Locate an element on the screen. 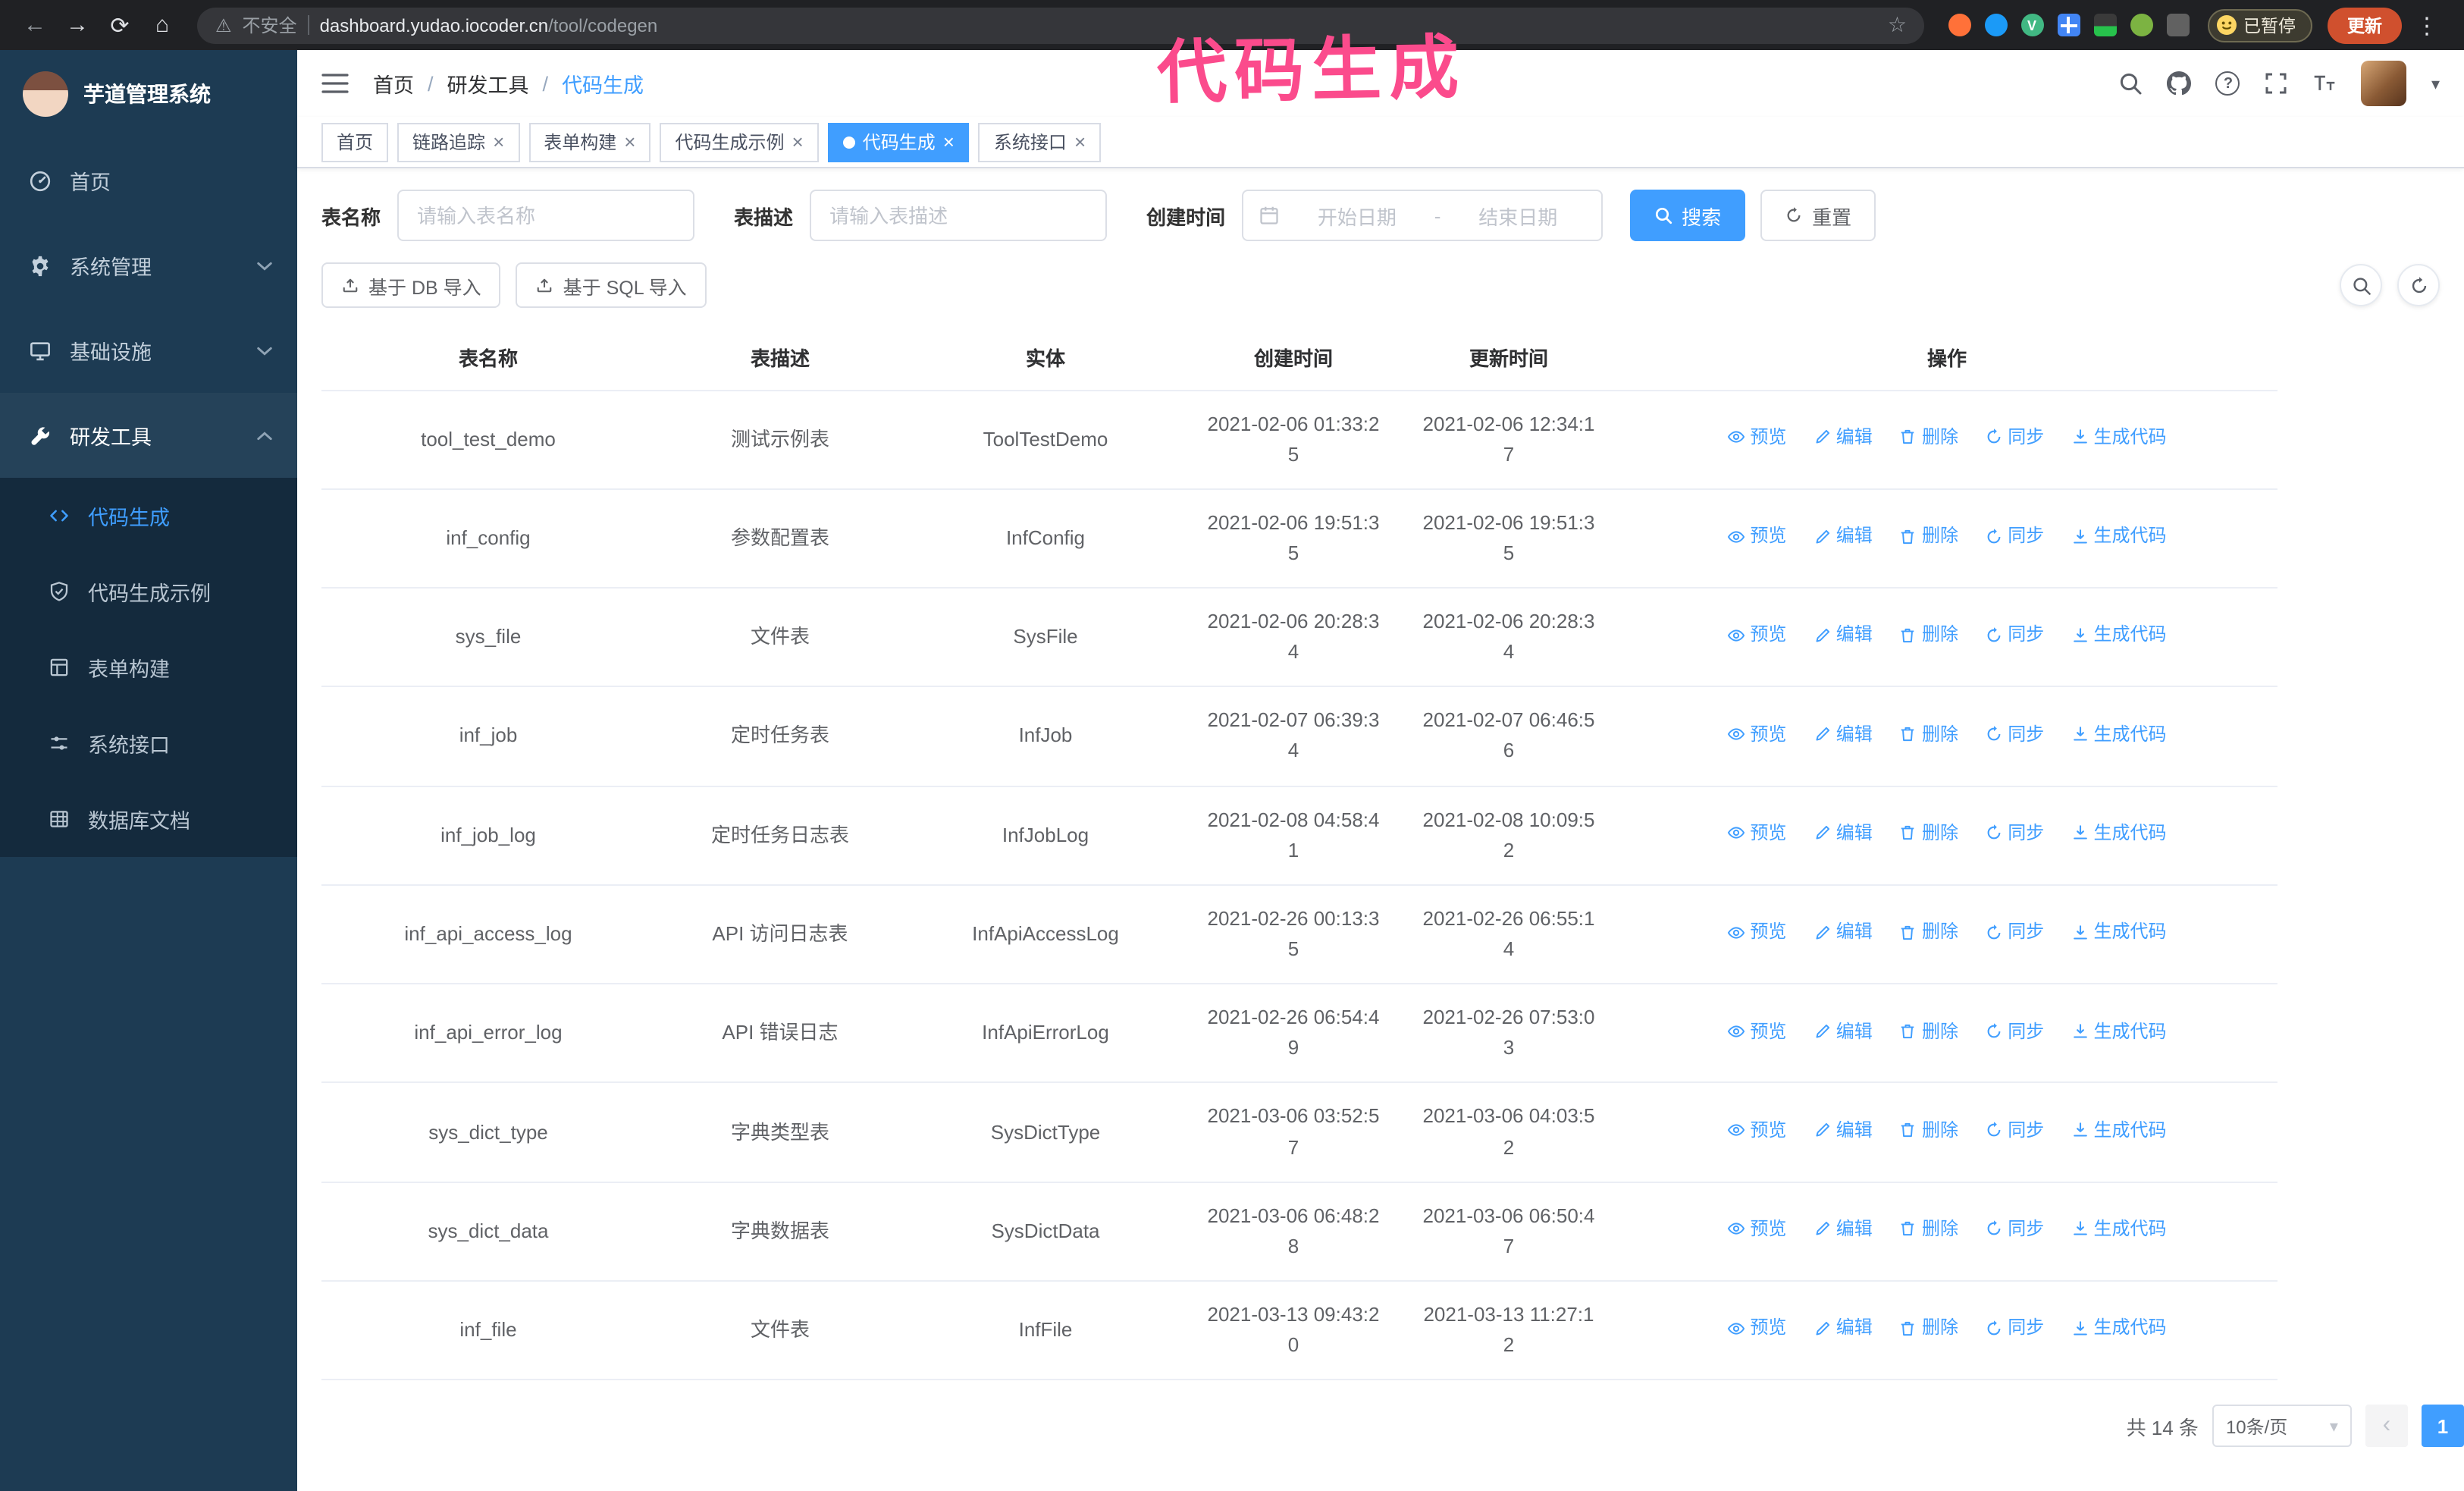  extension-leaf-icon is located at coordinates (2141, 25).